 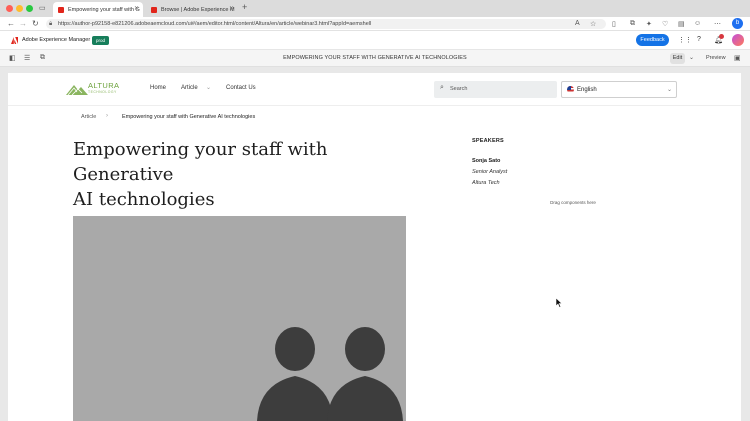 I want to click on environment-badge: prod, so click(x=100, y=40).